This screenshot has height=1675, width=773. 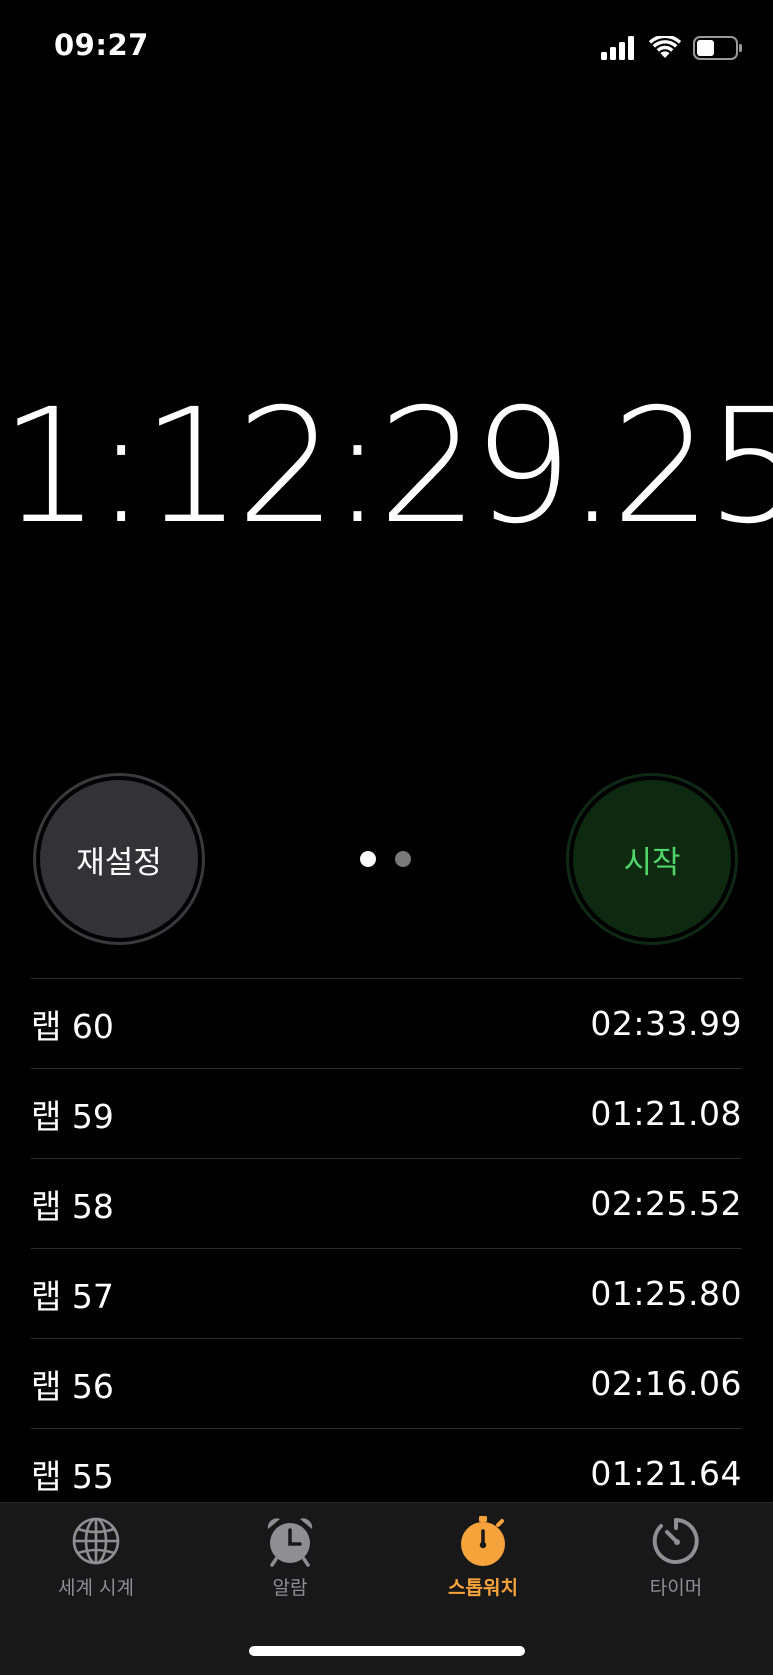 I want to click on page-dot-inactive, so click(x=403, y=859).